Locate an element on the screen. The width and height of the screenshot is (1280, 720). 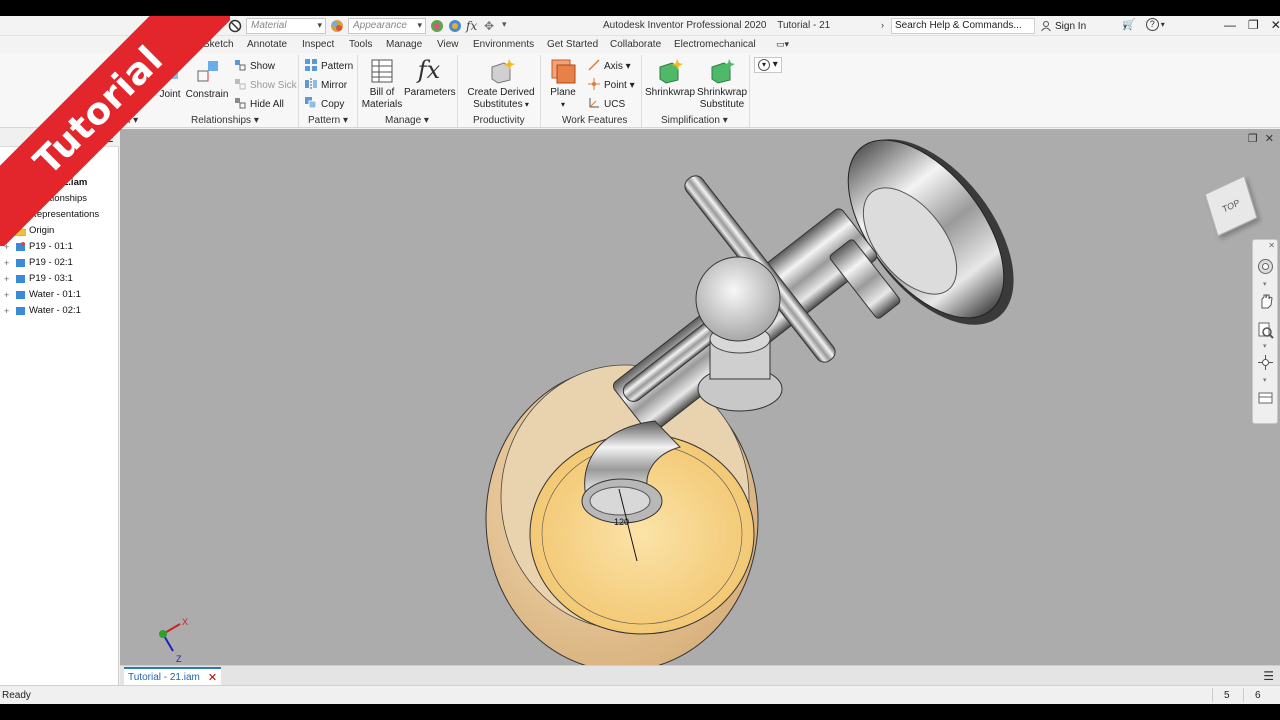
material-dropdown: Material is located at coordinates (286, 26).